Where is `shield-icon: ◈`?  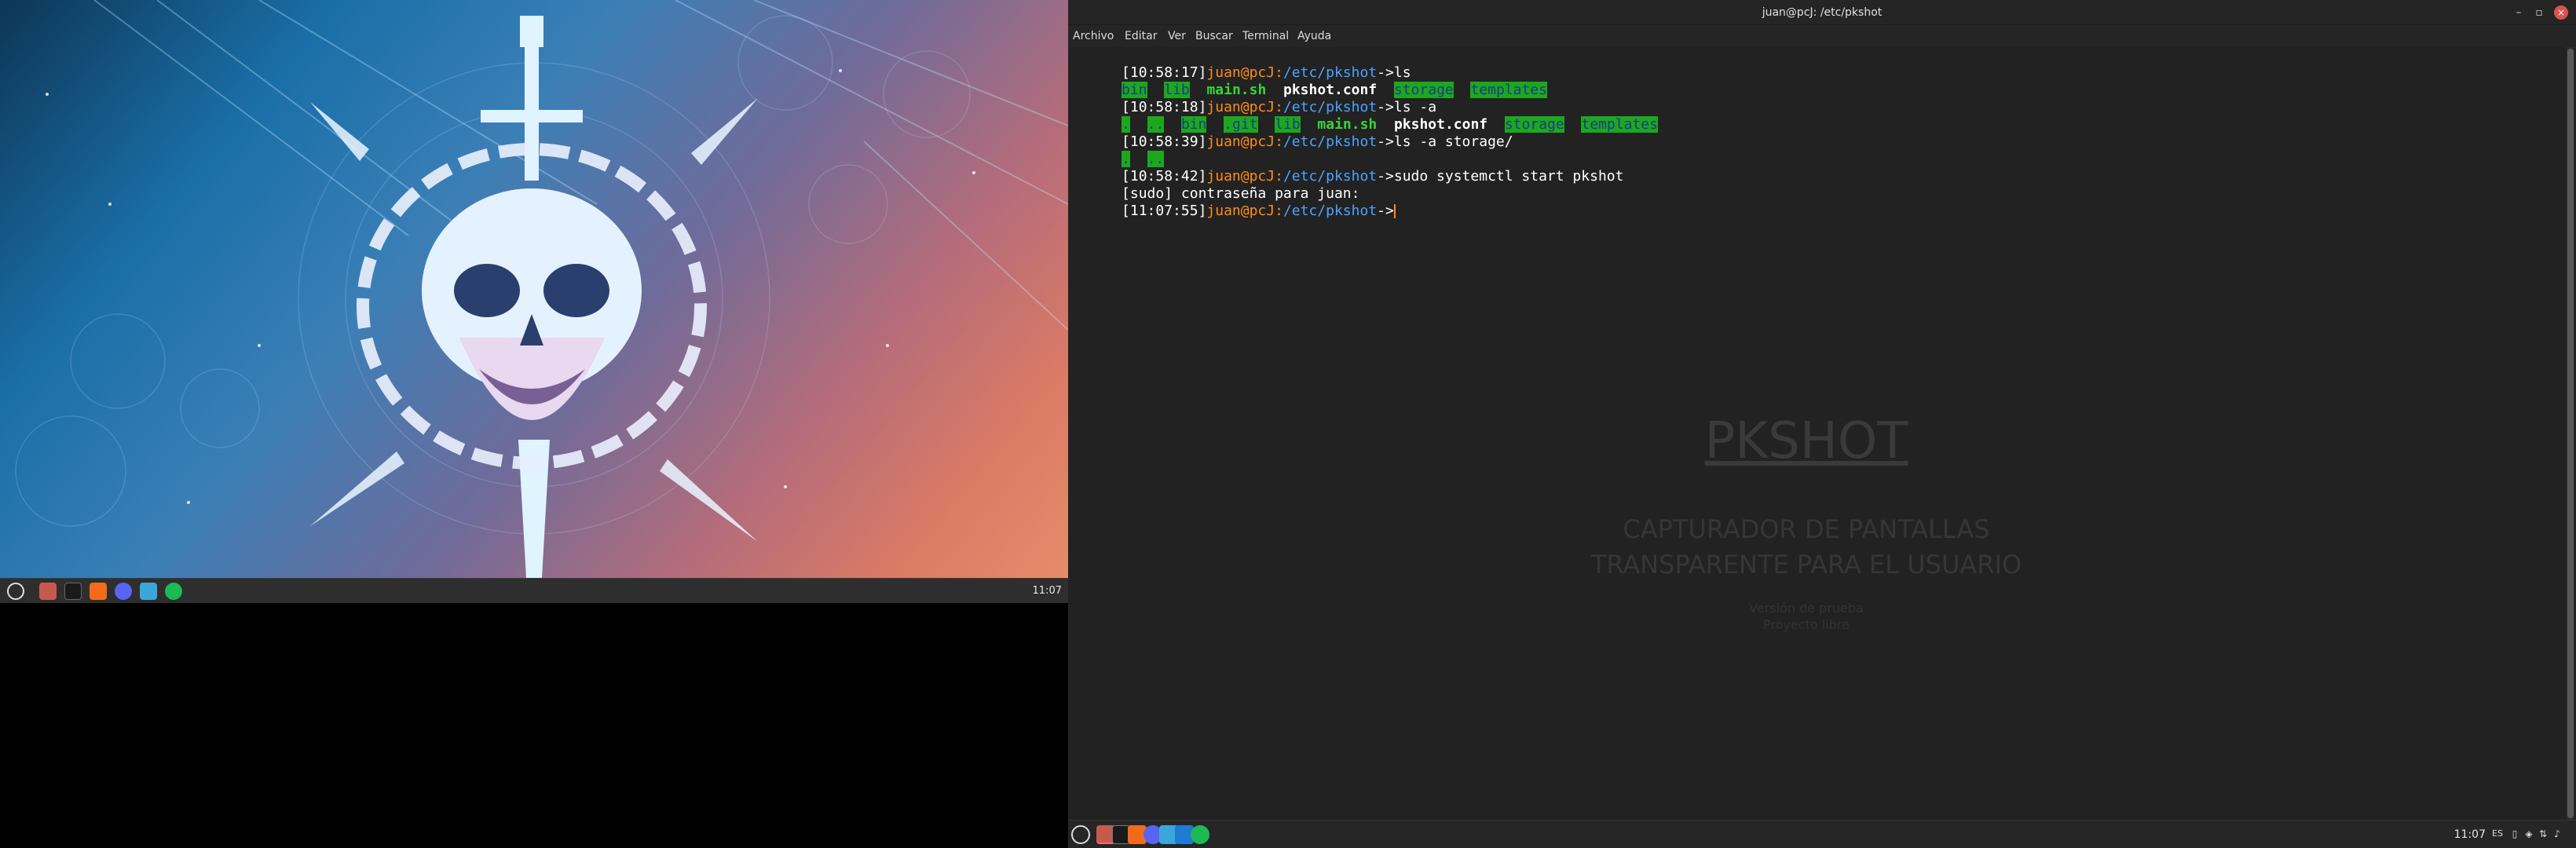
shield-icon: ◈ is located at coordinates (2529, 834).